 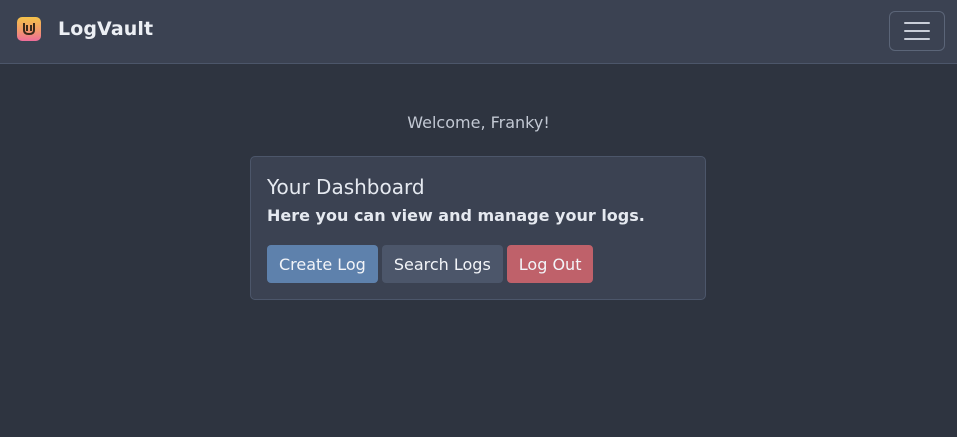 I want to click on brand-link: LogVault, so click(x=85, y=29).